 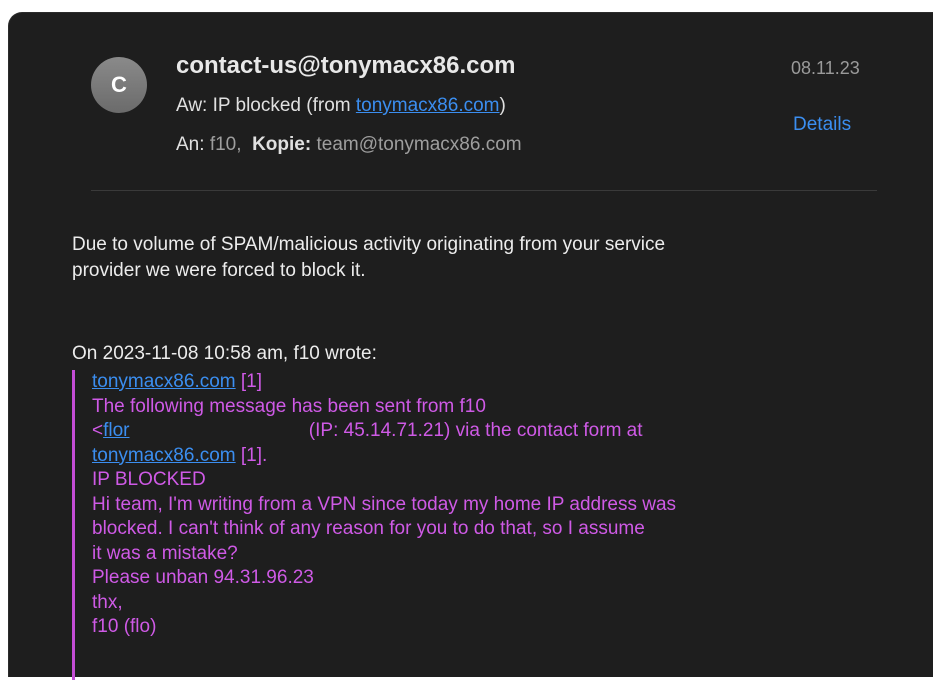 What do you see at coordinates (822, 125) in the screenshot?
I see `details-button: Details` at bounding box center [822, 125].